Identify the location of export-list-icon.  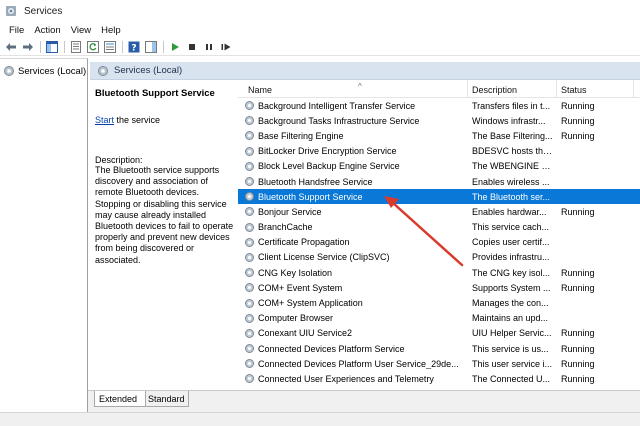
(109, 46).